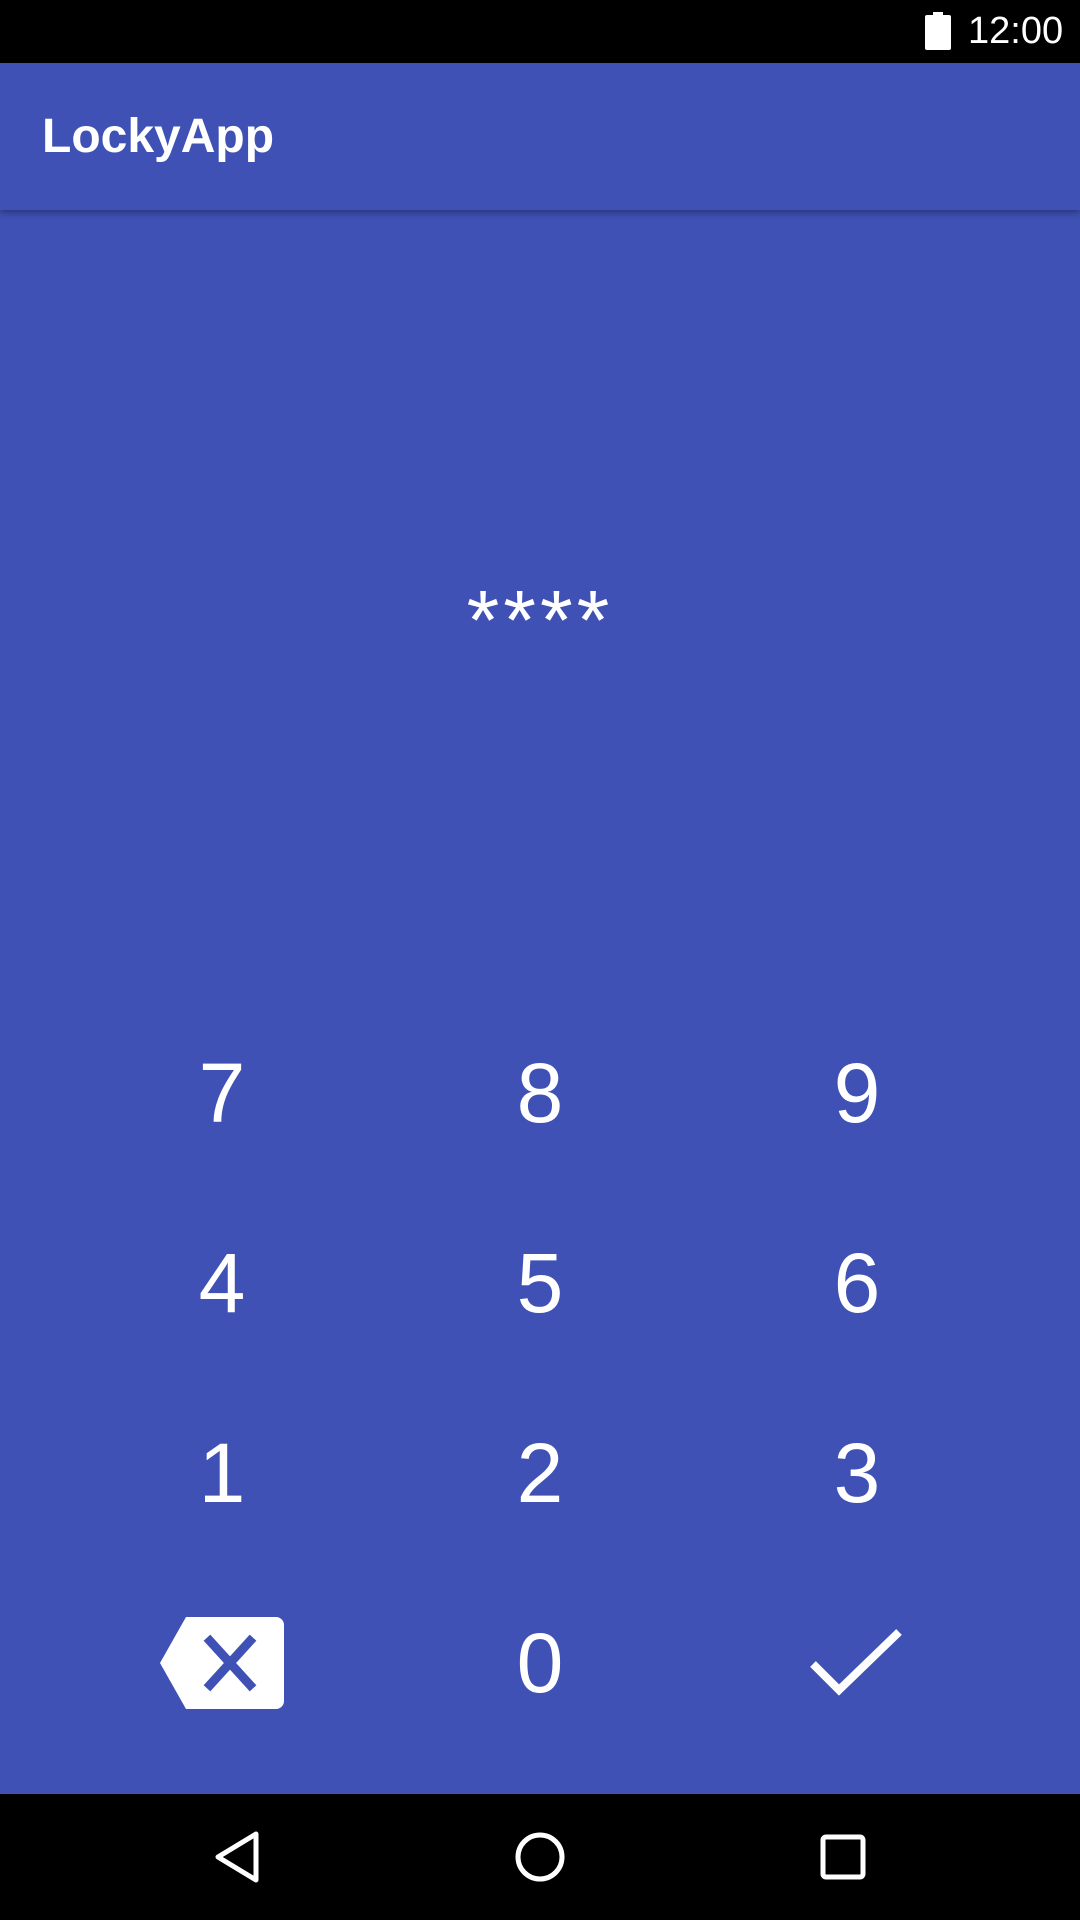 This screenshot has height=1920, width=1080. I want to click on navigation-bar, so click(540, 1857).